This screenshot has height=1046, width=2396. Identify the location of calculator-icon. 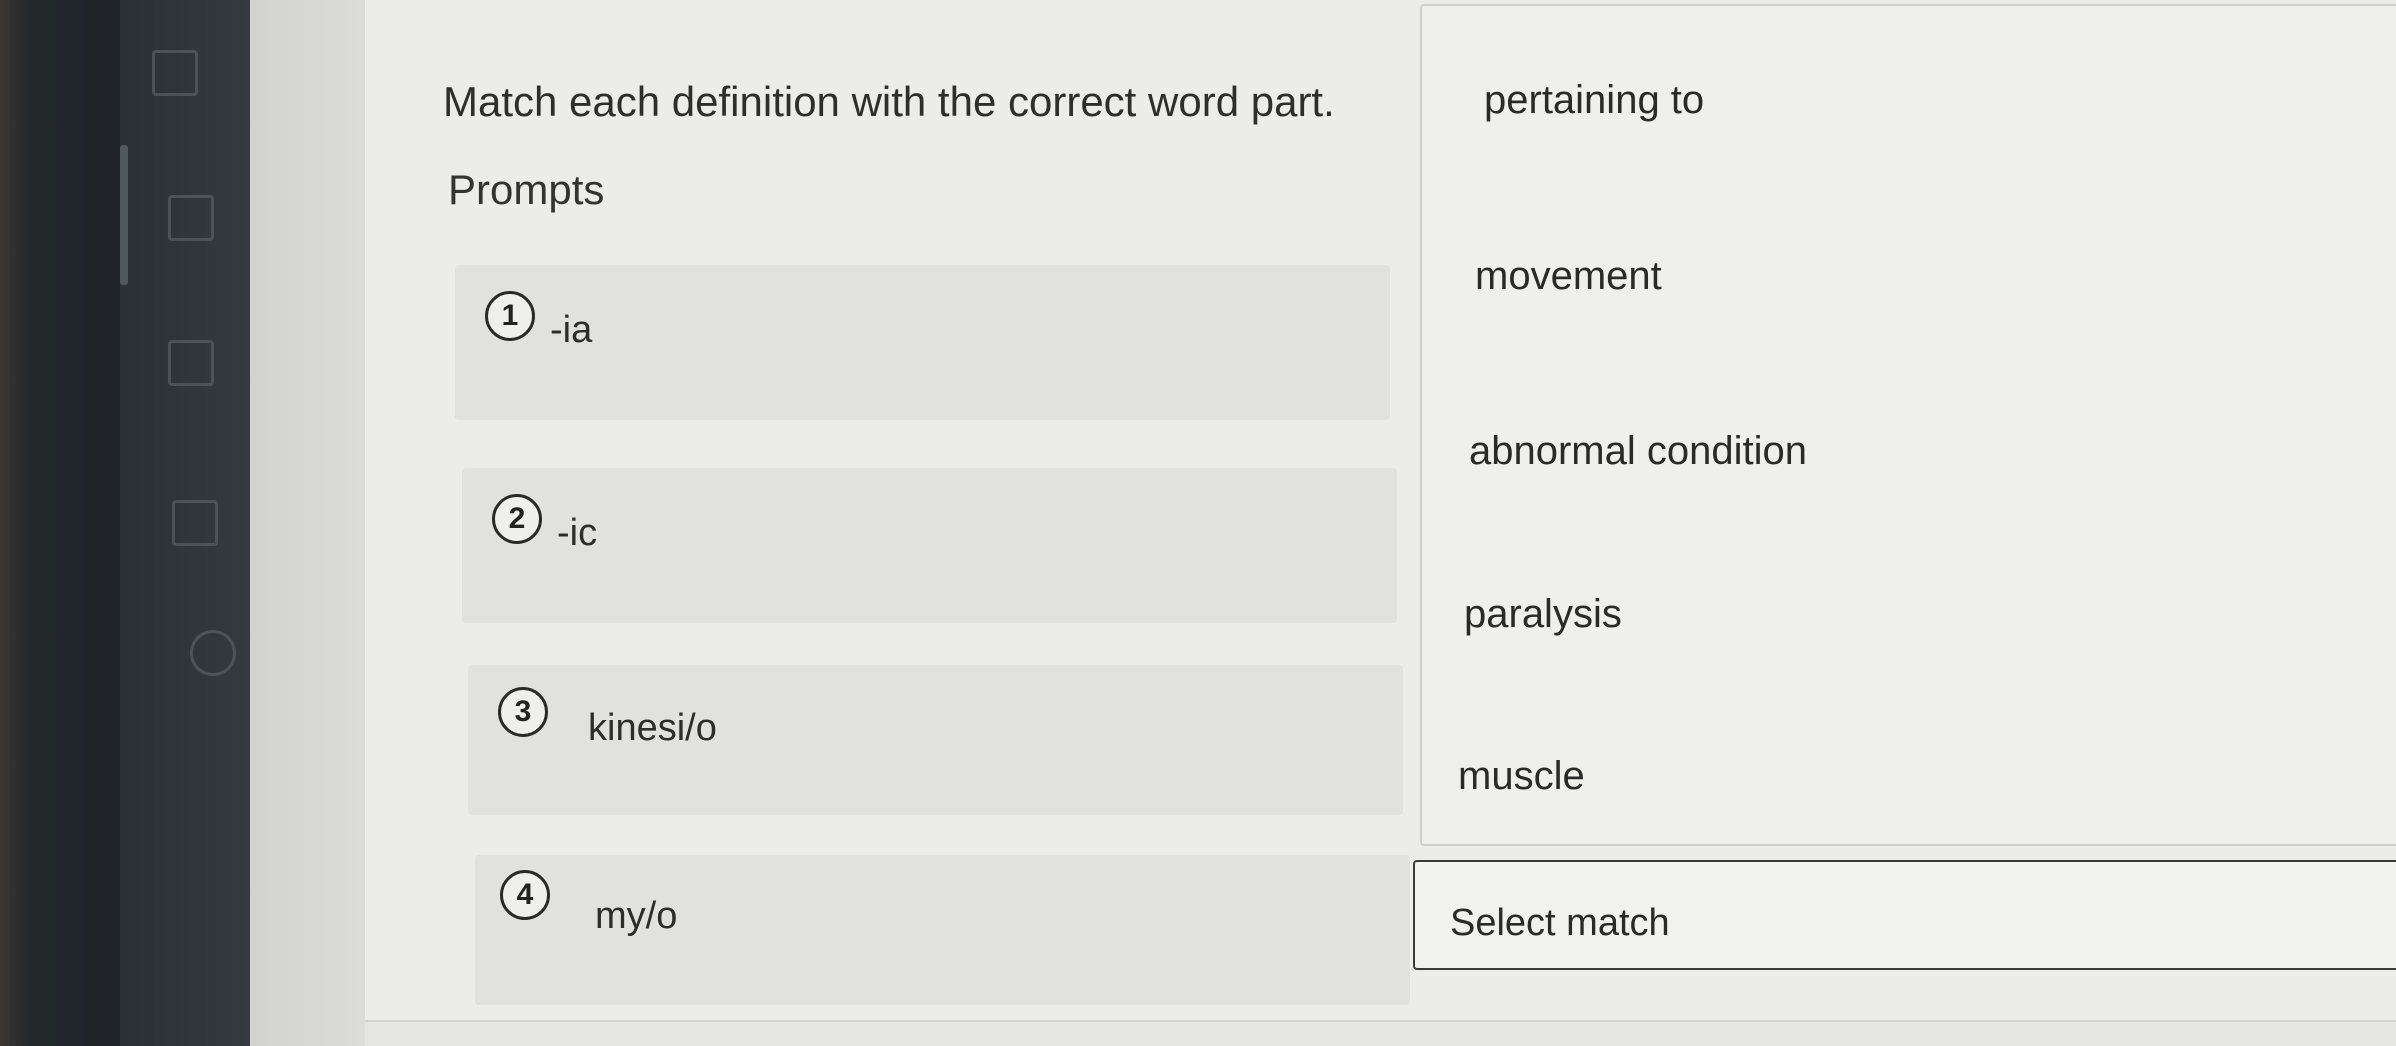
(191, 363).